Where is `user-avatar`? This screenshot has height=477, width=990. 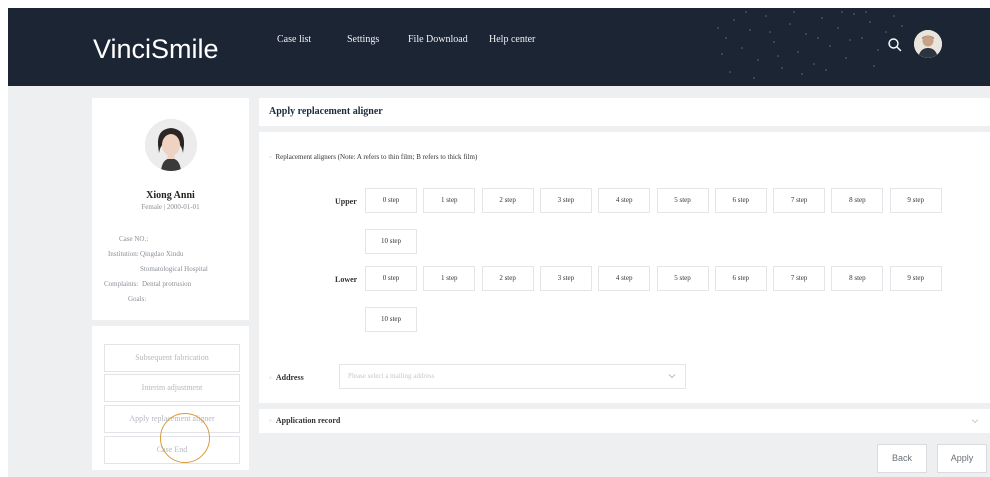
user-avatar is located at coordinates (928, 44).